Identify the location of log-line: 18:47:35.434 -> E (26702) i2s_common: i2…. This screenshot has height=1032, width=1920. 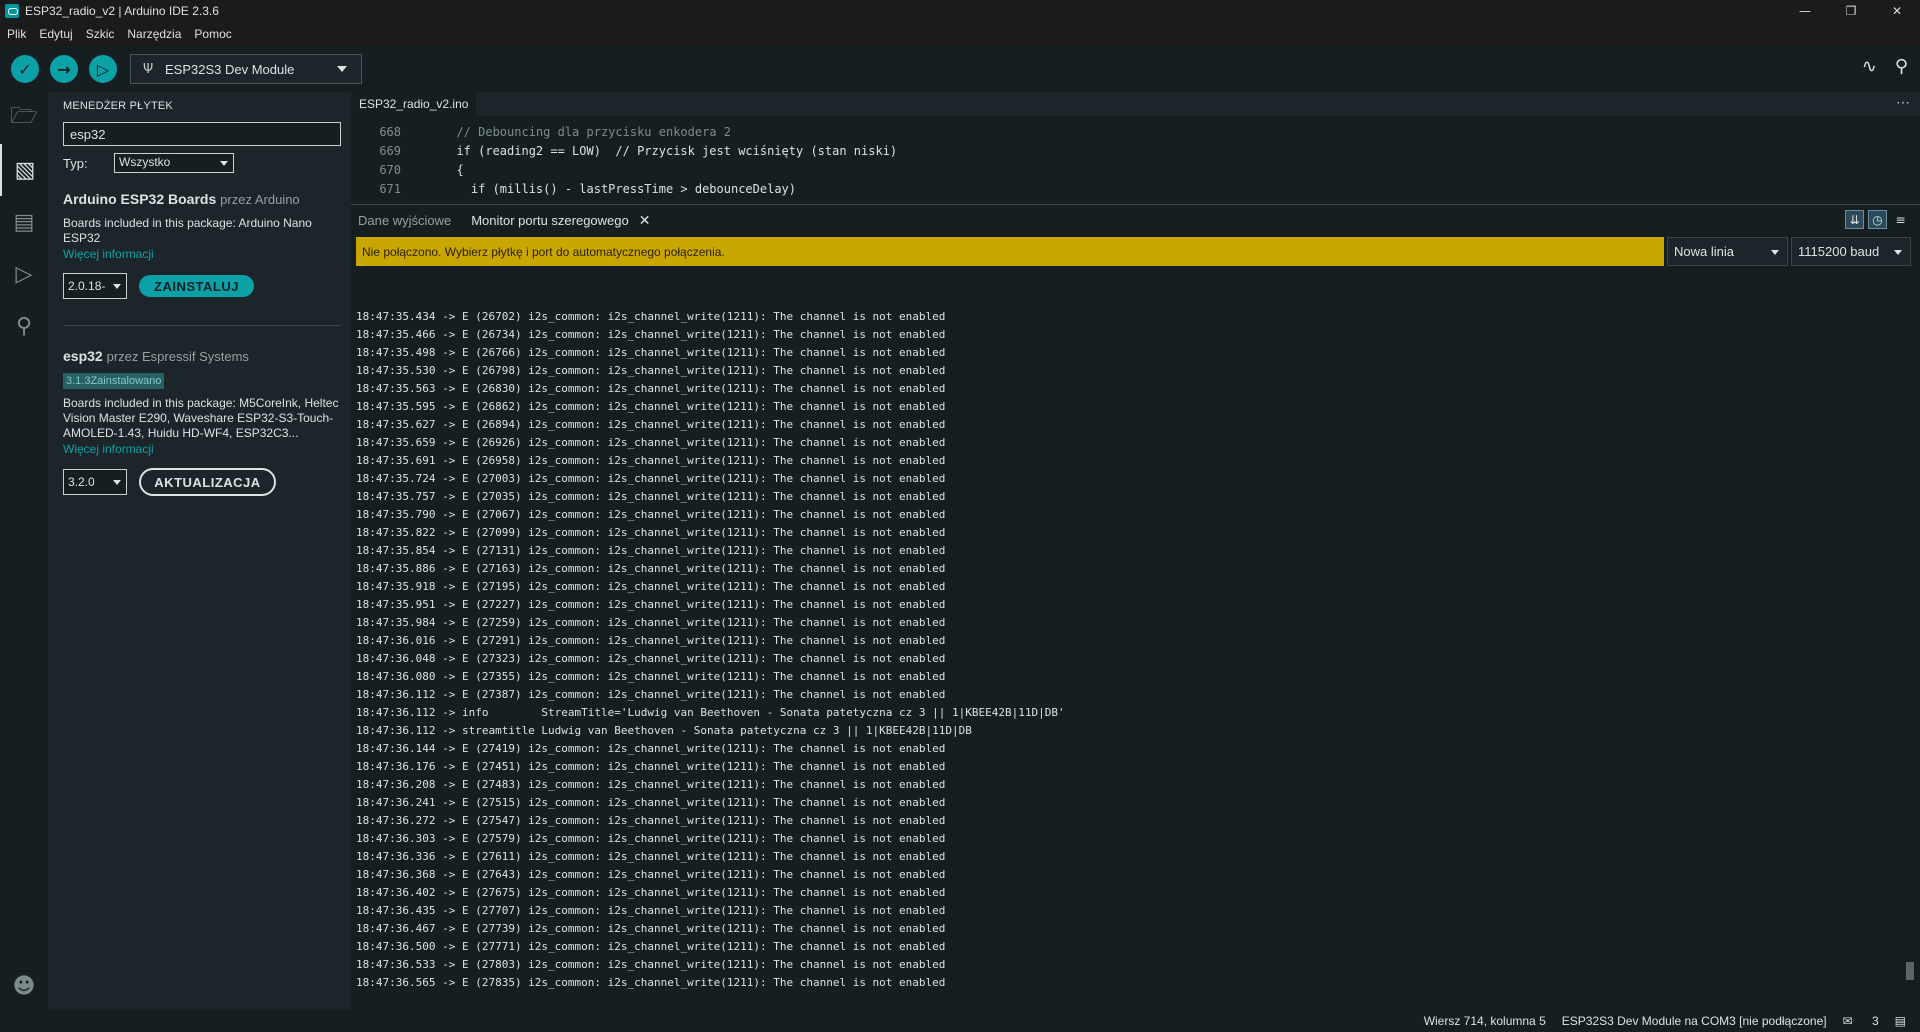
(651, 316).